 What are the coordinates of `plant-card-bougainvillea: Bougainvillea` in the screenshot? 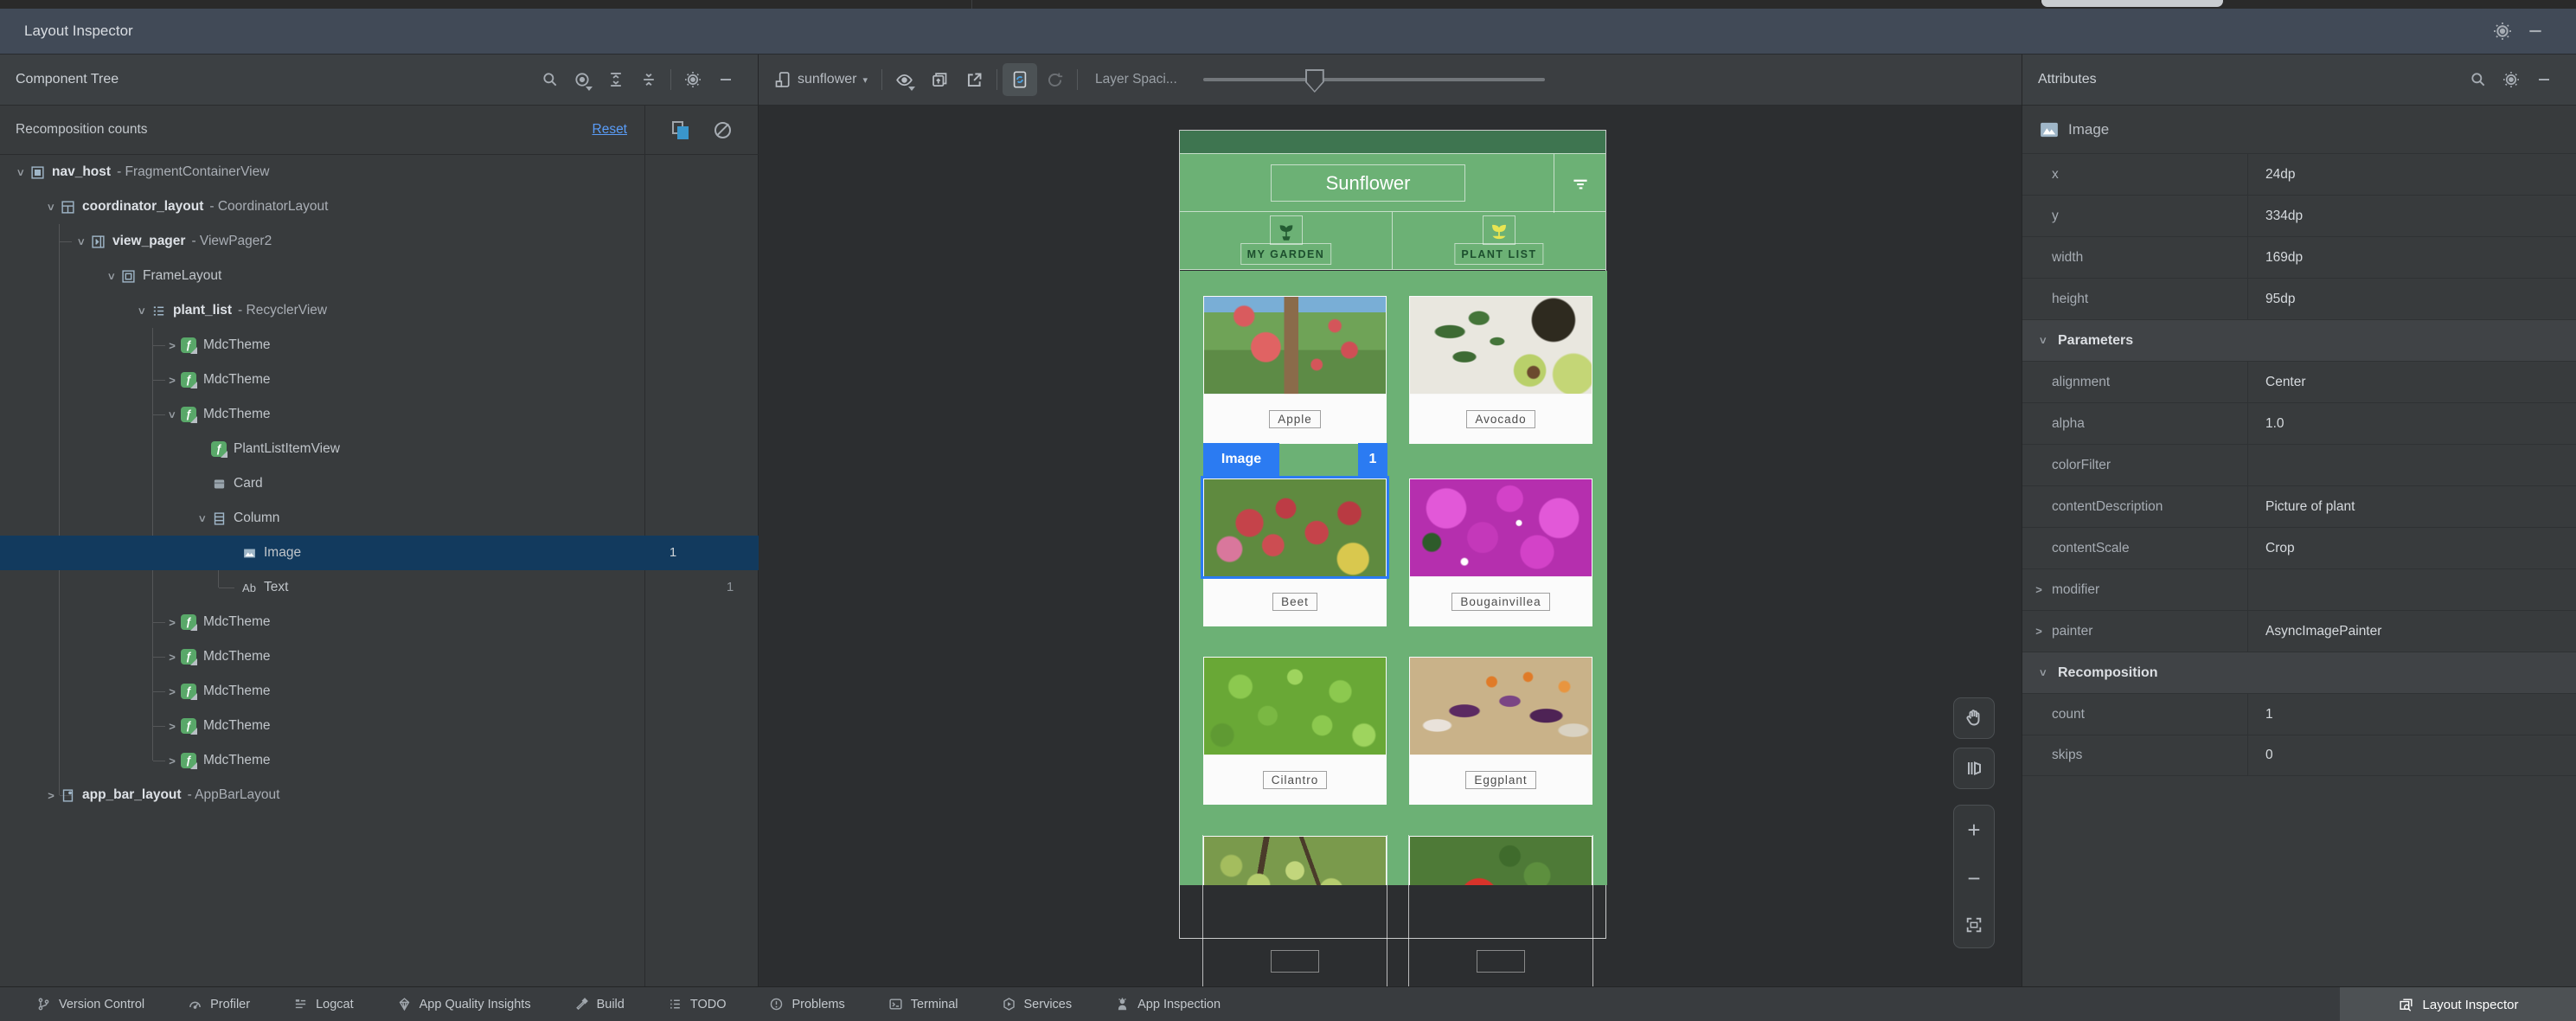 It's located at (1500, 552).